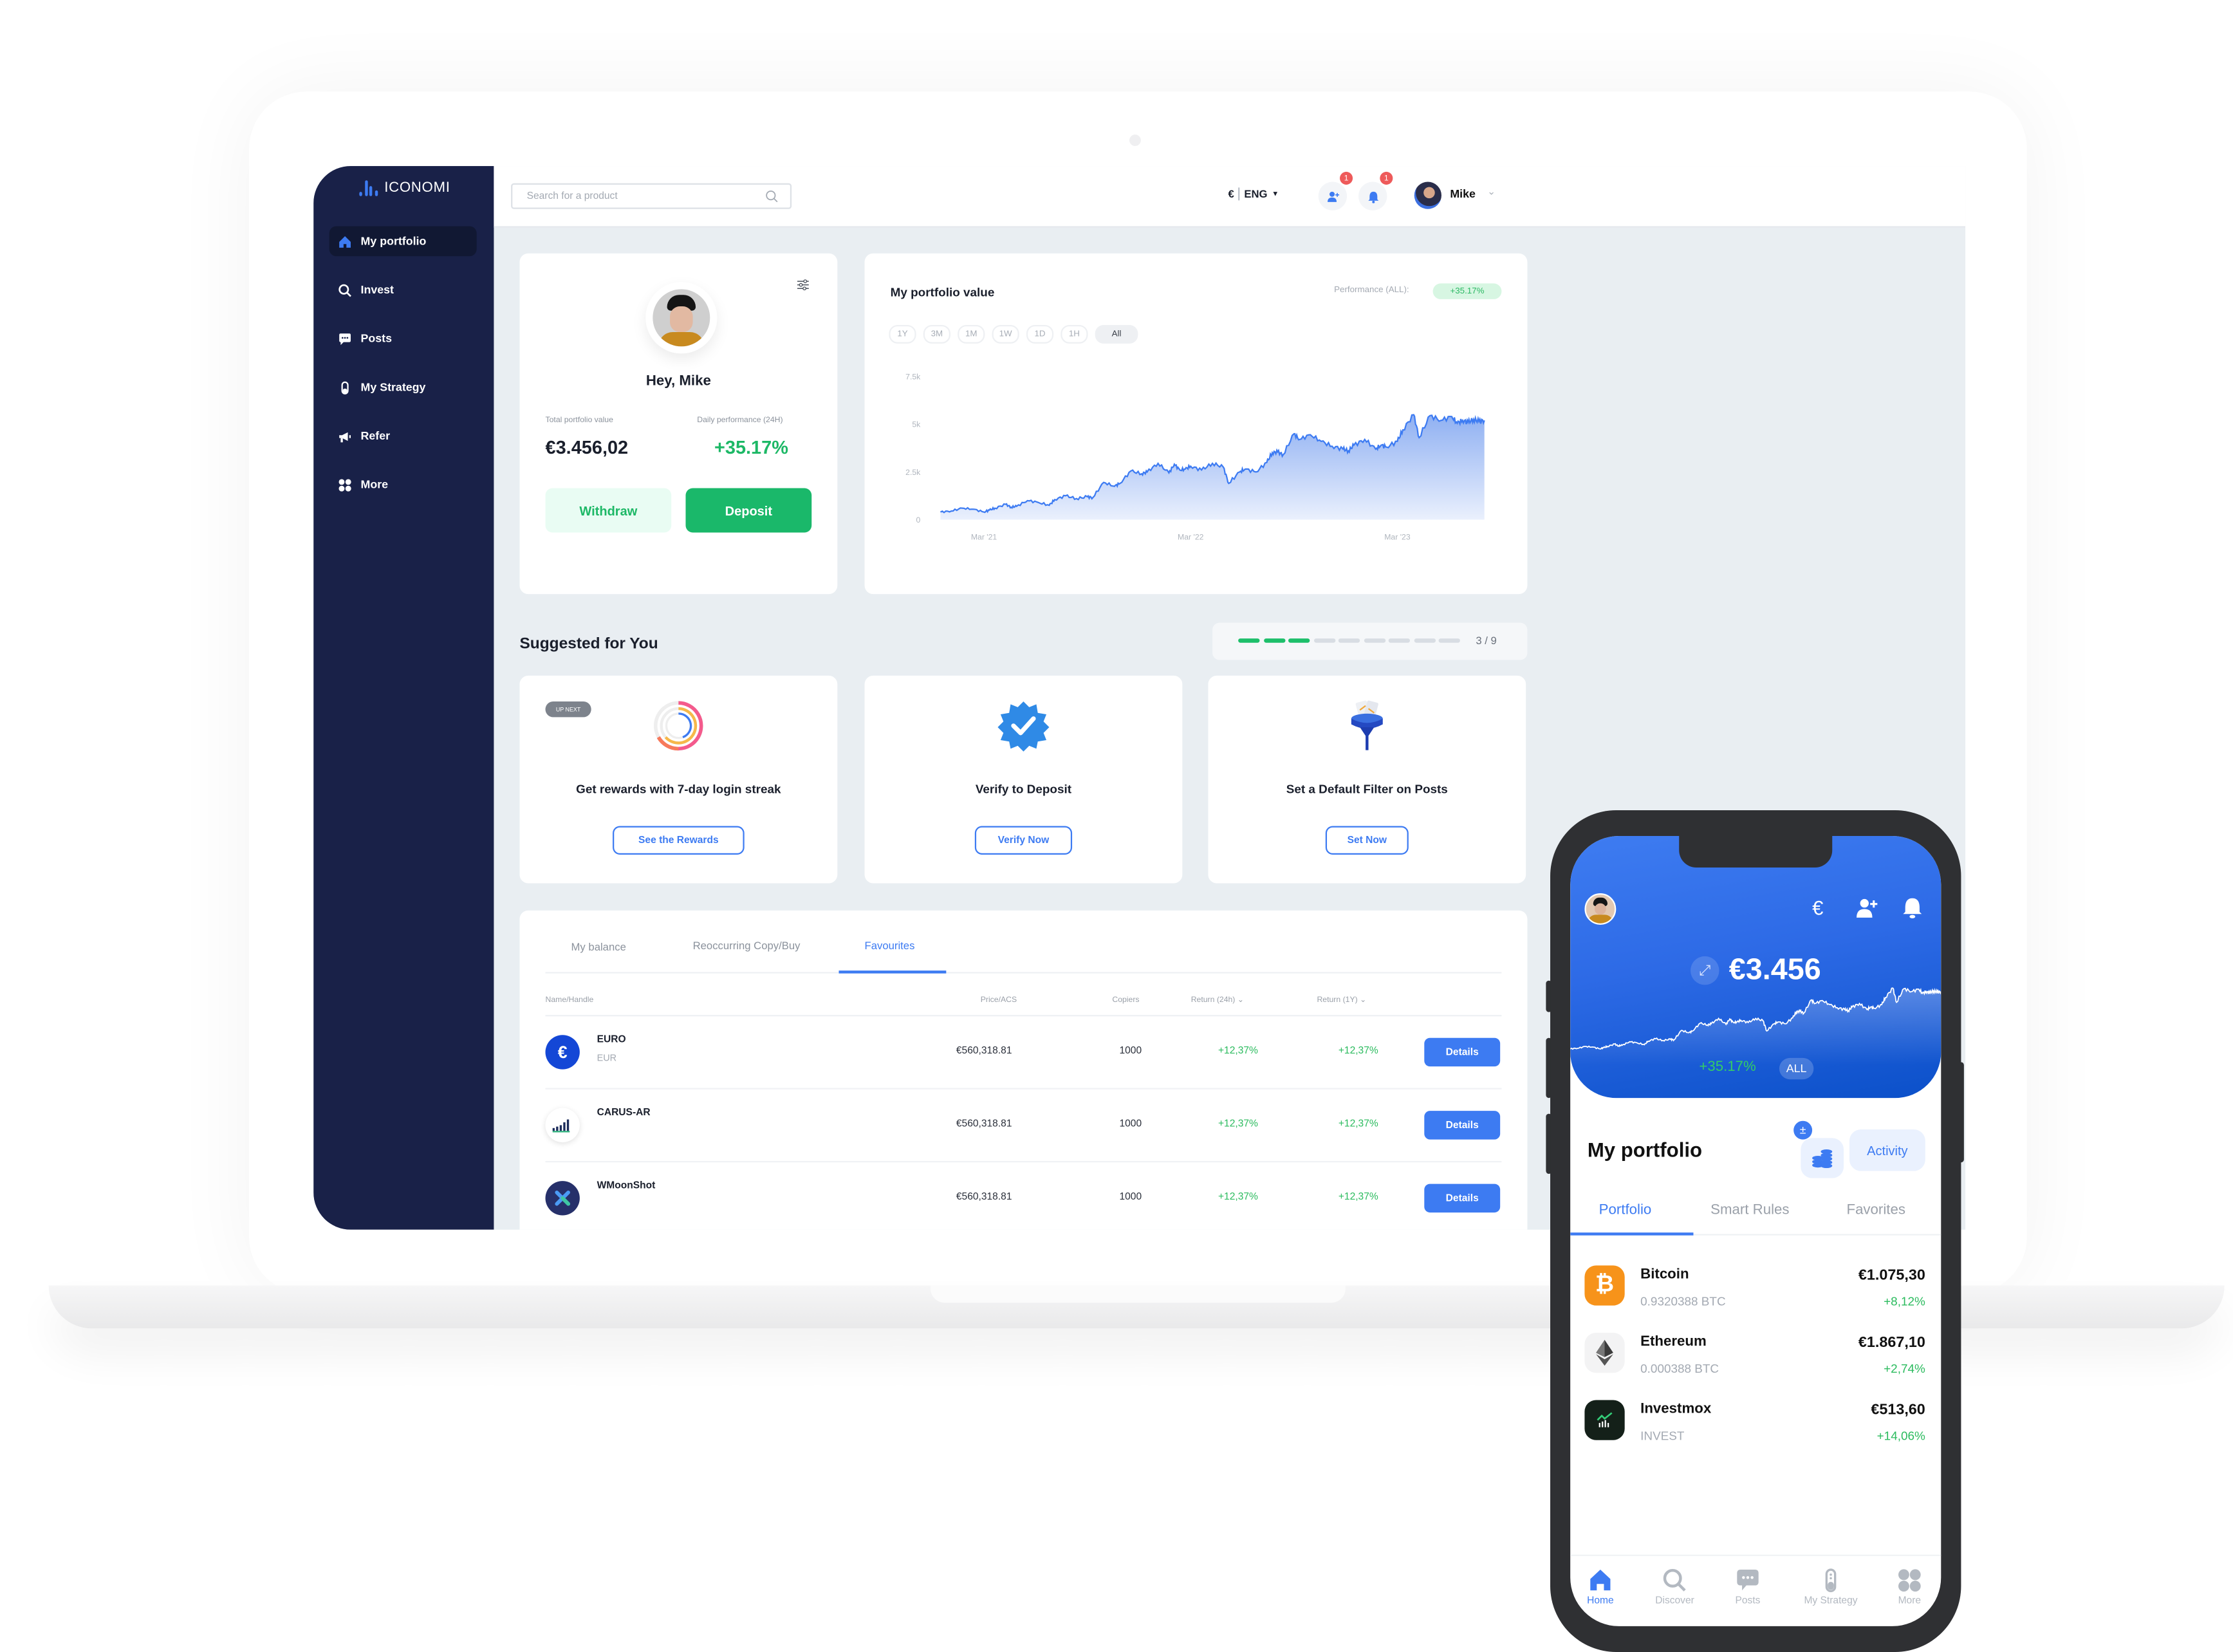 The height and width of the screenshot is (1652, 2233). I want to click on column-header-return-1y: Return (1Y) ⌄, so click(1341, 1001).